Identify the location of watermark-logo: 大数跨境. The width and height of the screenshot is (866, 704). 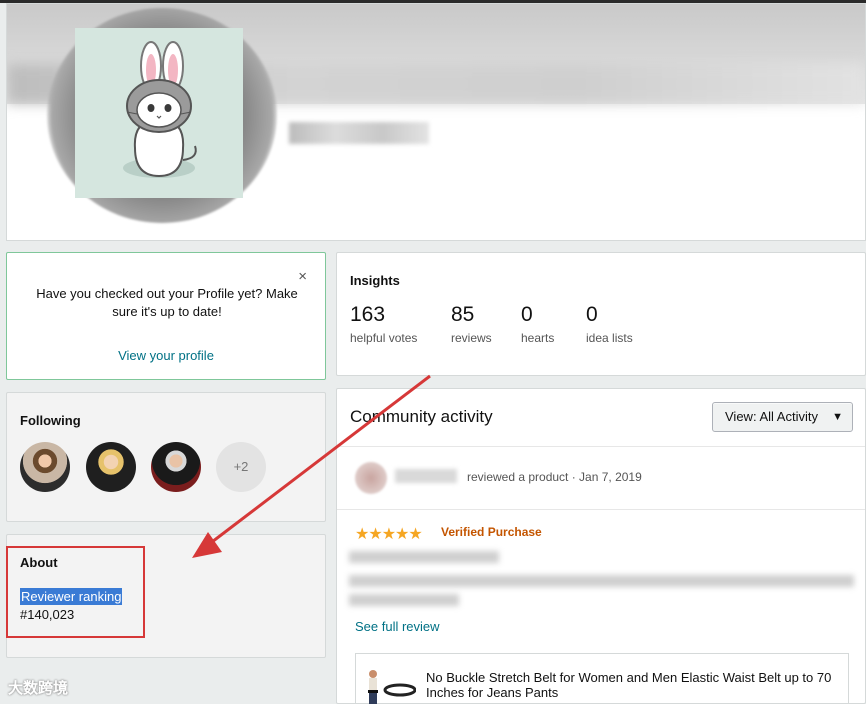
(38, 687).